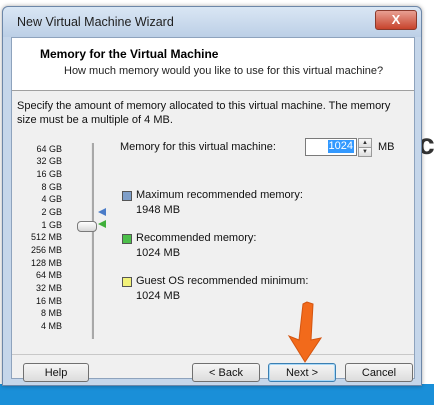  What do you see at coordinates (46, 263) in the screenshot?
I see `scale-label: 128 MB` at bounding box center [46, 263].